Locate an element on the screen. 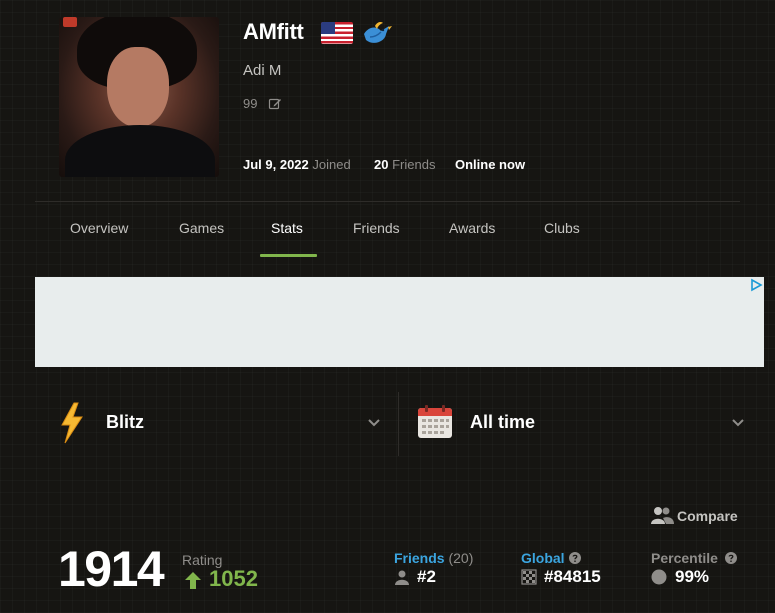  joined-date: Jul 9, 2022 is located at coordinates (276, 164).